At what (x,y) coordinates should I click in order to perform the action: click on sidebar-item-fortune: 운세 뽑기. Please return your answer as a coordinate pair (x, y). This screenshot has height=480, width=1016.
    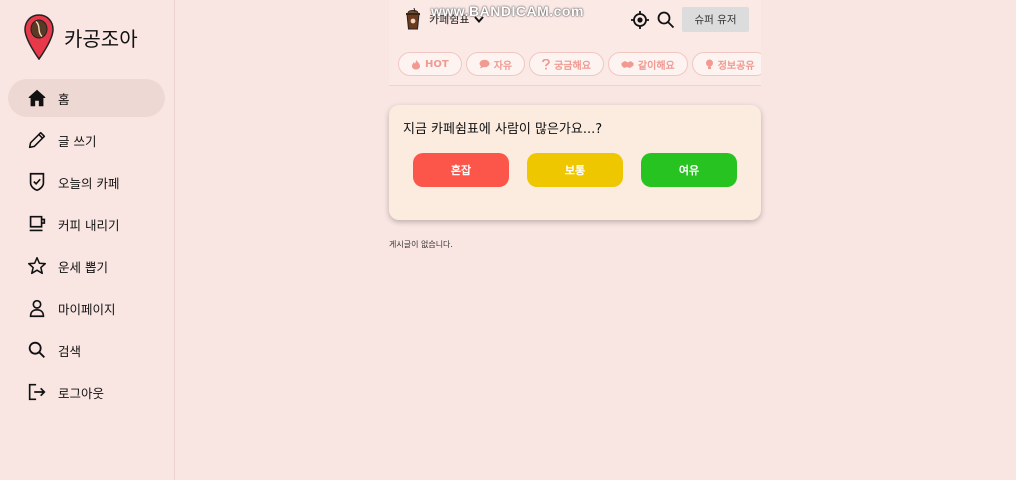
    Looking at the image, I should click on (86, 266).